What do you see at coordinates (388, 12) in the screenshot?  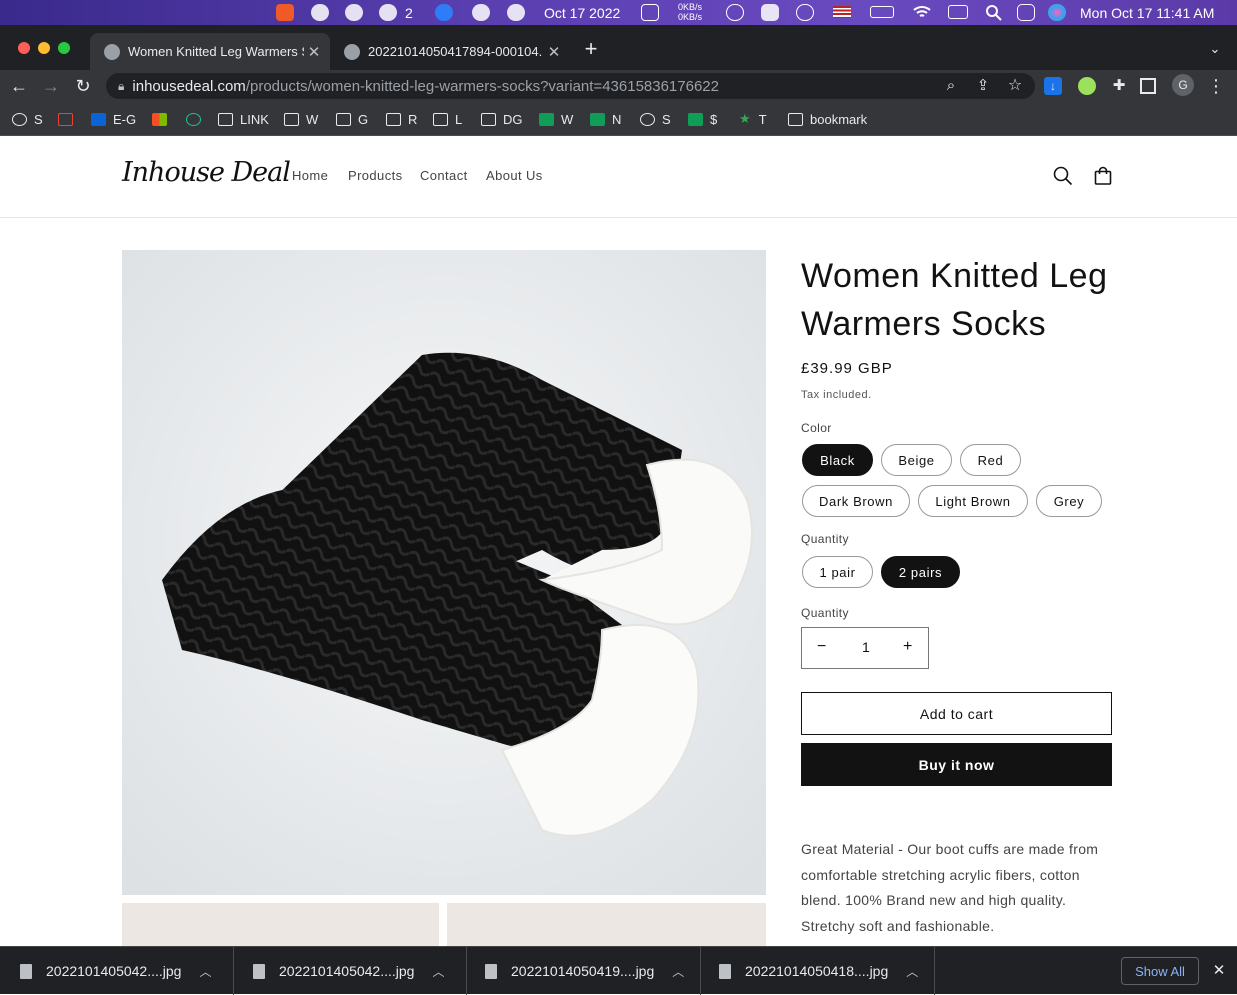 I see `wechat-icon` at bounding box center [388, 12].